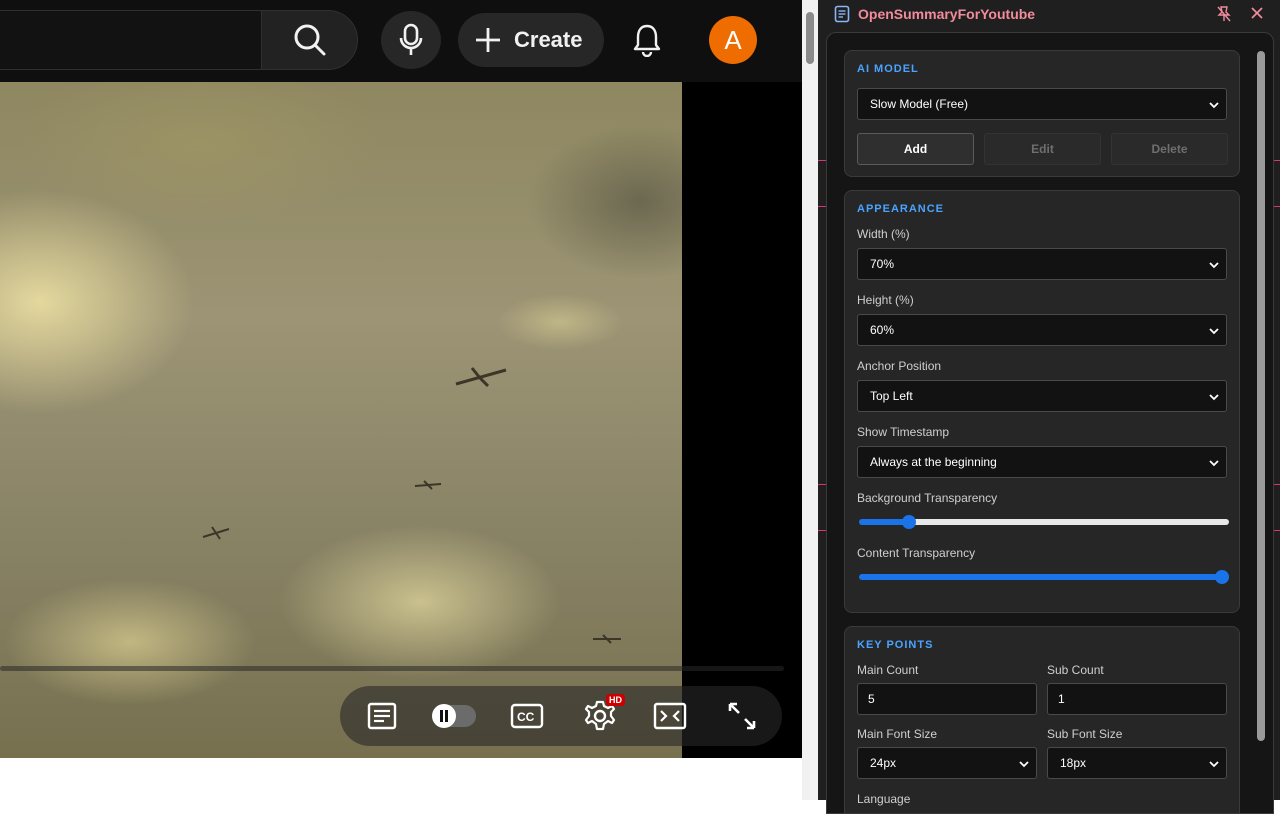 This screenshot has height=814, width=1280. What do you see at coordinates (933, 462) in the screenshot?
I see `show-timestamp-select-value: Always at the beginning` at bounding box center [933, 462].